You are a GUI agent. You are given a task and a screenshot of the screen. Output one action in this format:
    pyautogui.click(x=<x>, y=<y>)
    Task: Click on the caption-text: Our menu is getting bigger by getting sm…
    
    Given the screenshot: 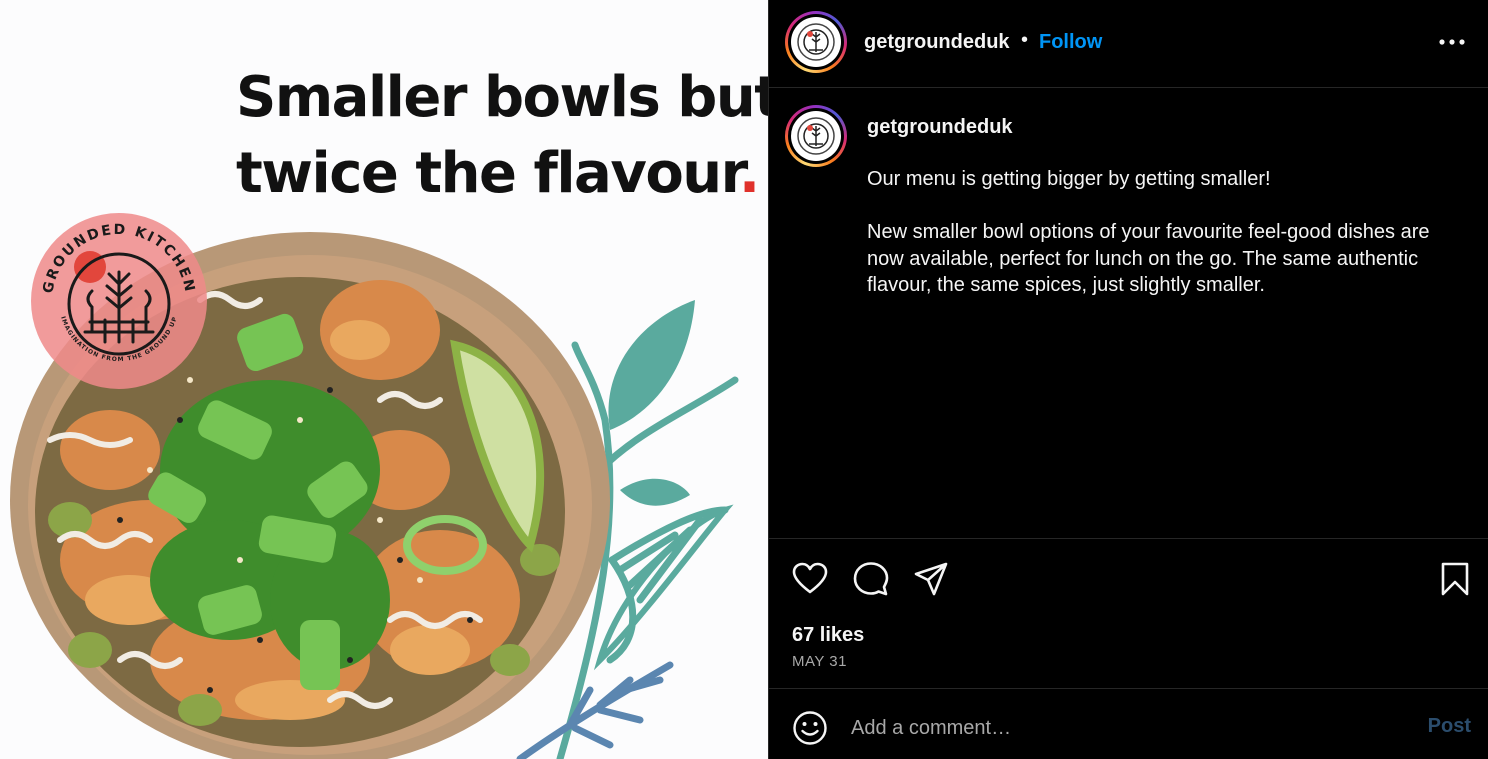 What is the action you would take?
    pyautogui.click(x=1167, y=245)
    